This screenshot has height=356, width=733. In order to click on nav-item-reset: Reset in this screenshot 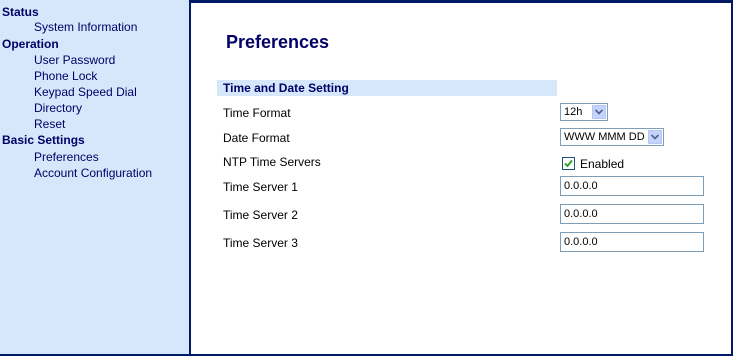, I will do `click(49, 124)`.